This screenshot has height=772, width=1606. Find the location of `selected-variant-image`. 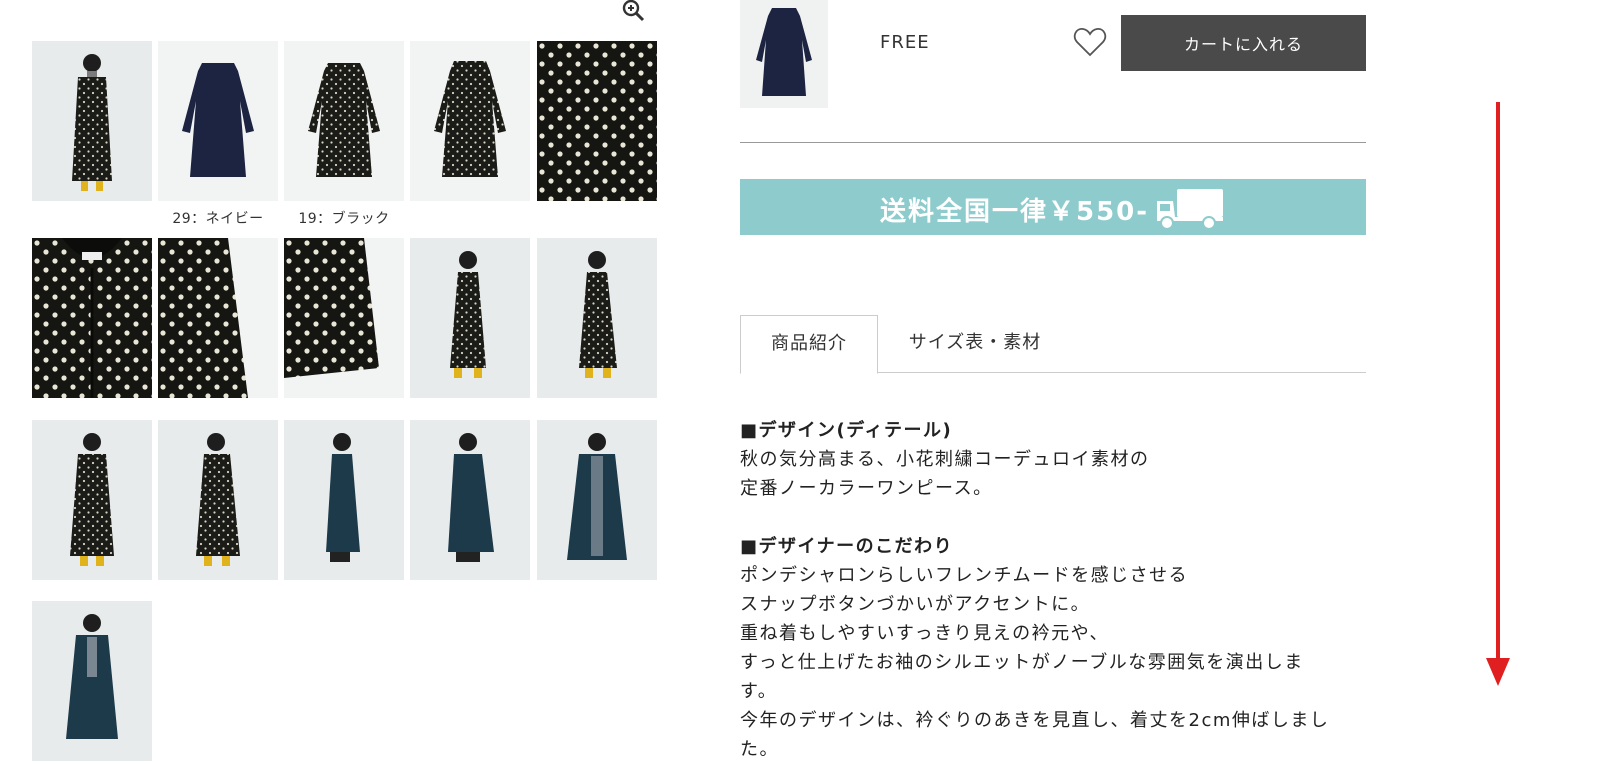

selected-variant-image is located at coordinates (784, 54).